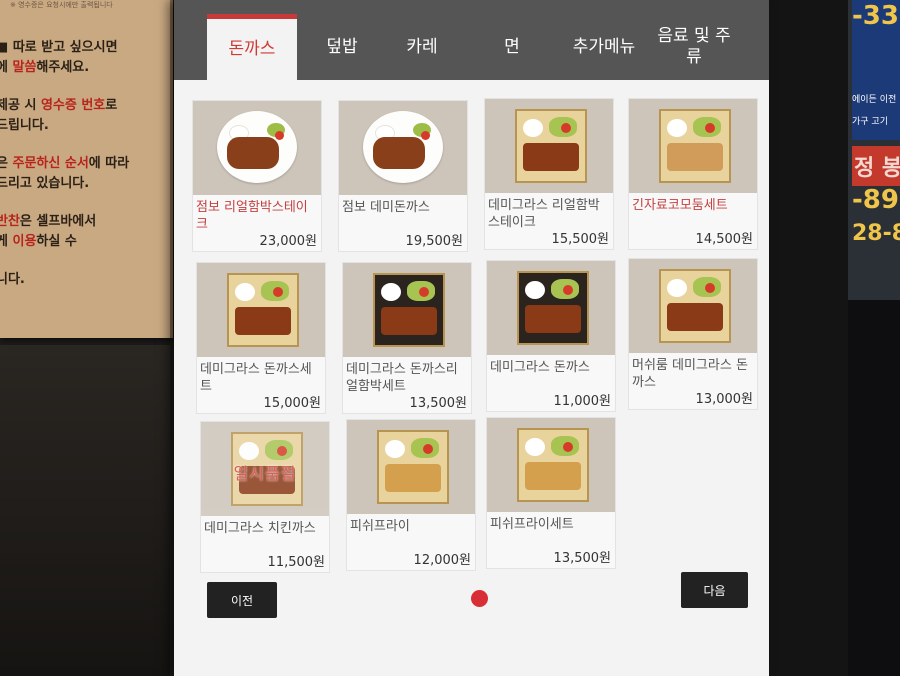  What do you see at coordinates (252, 47) in the screenshot?
I see `tab-0: 돈까스` at bounding box center [252, 47].